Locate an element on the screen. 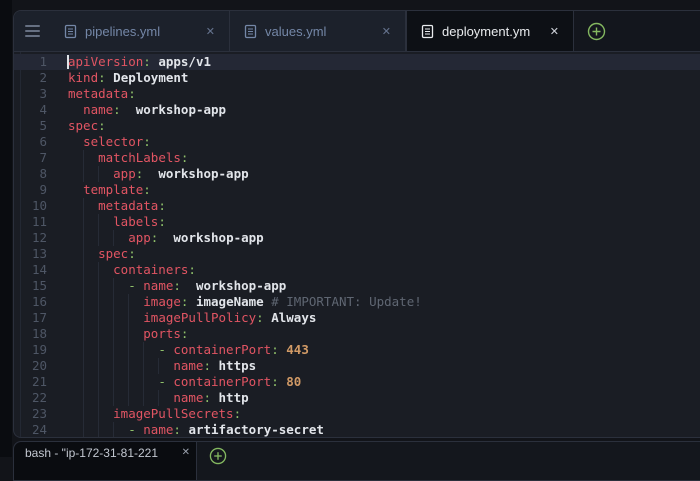  terminal-new-tab-area is located at coordinates (213, 454).